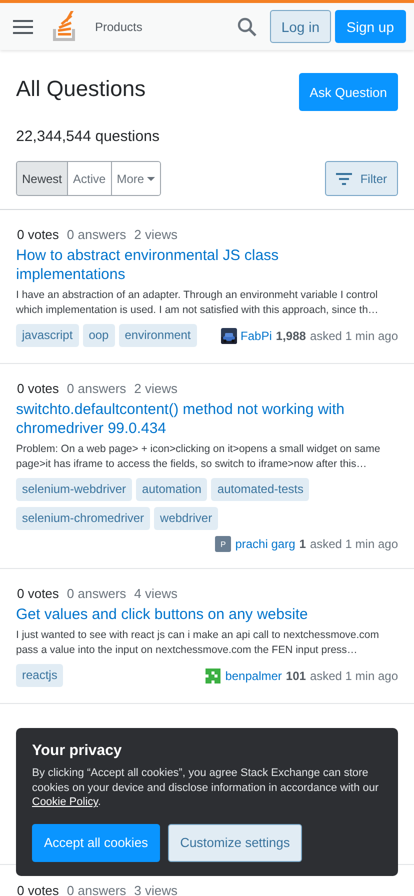 The image size is (414, 896). What do you see at coordinates (247, 26) in the screenshot?
I see `search-icon` at bounding box center [247, 26].